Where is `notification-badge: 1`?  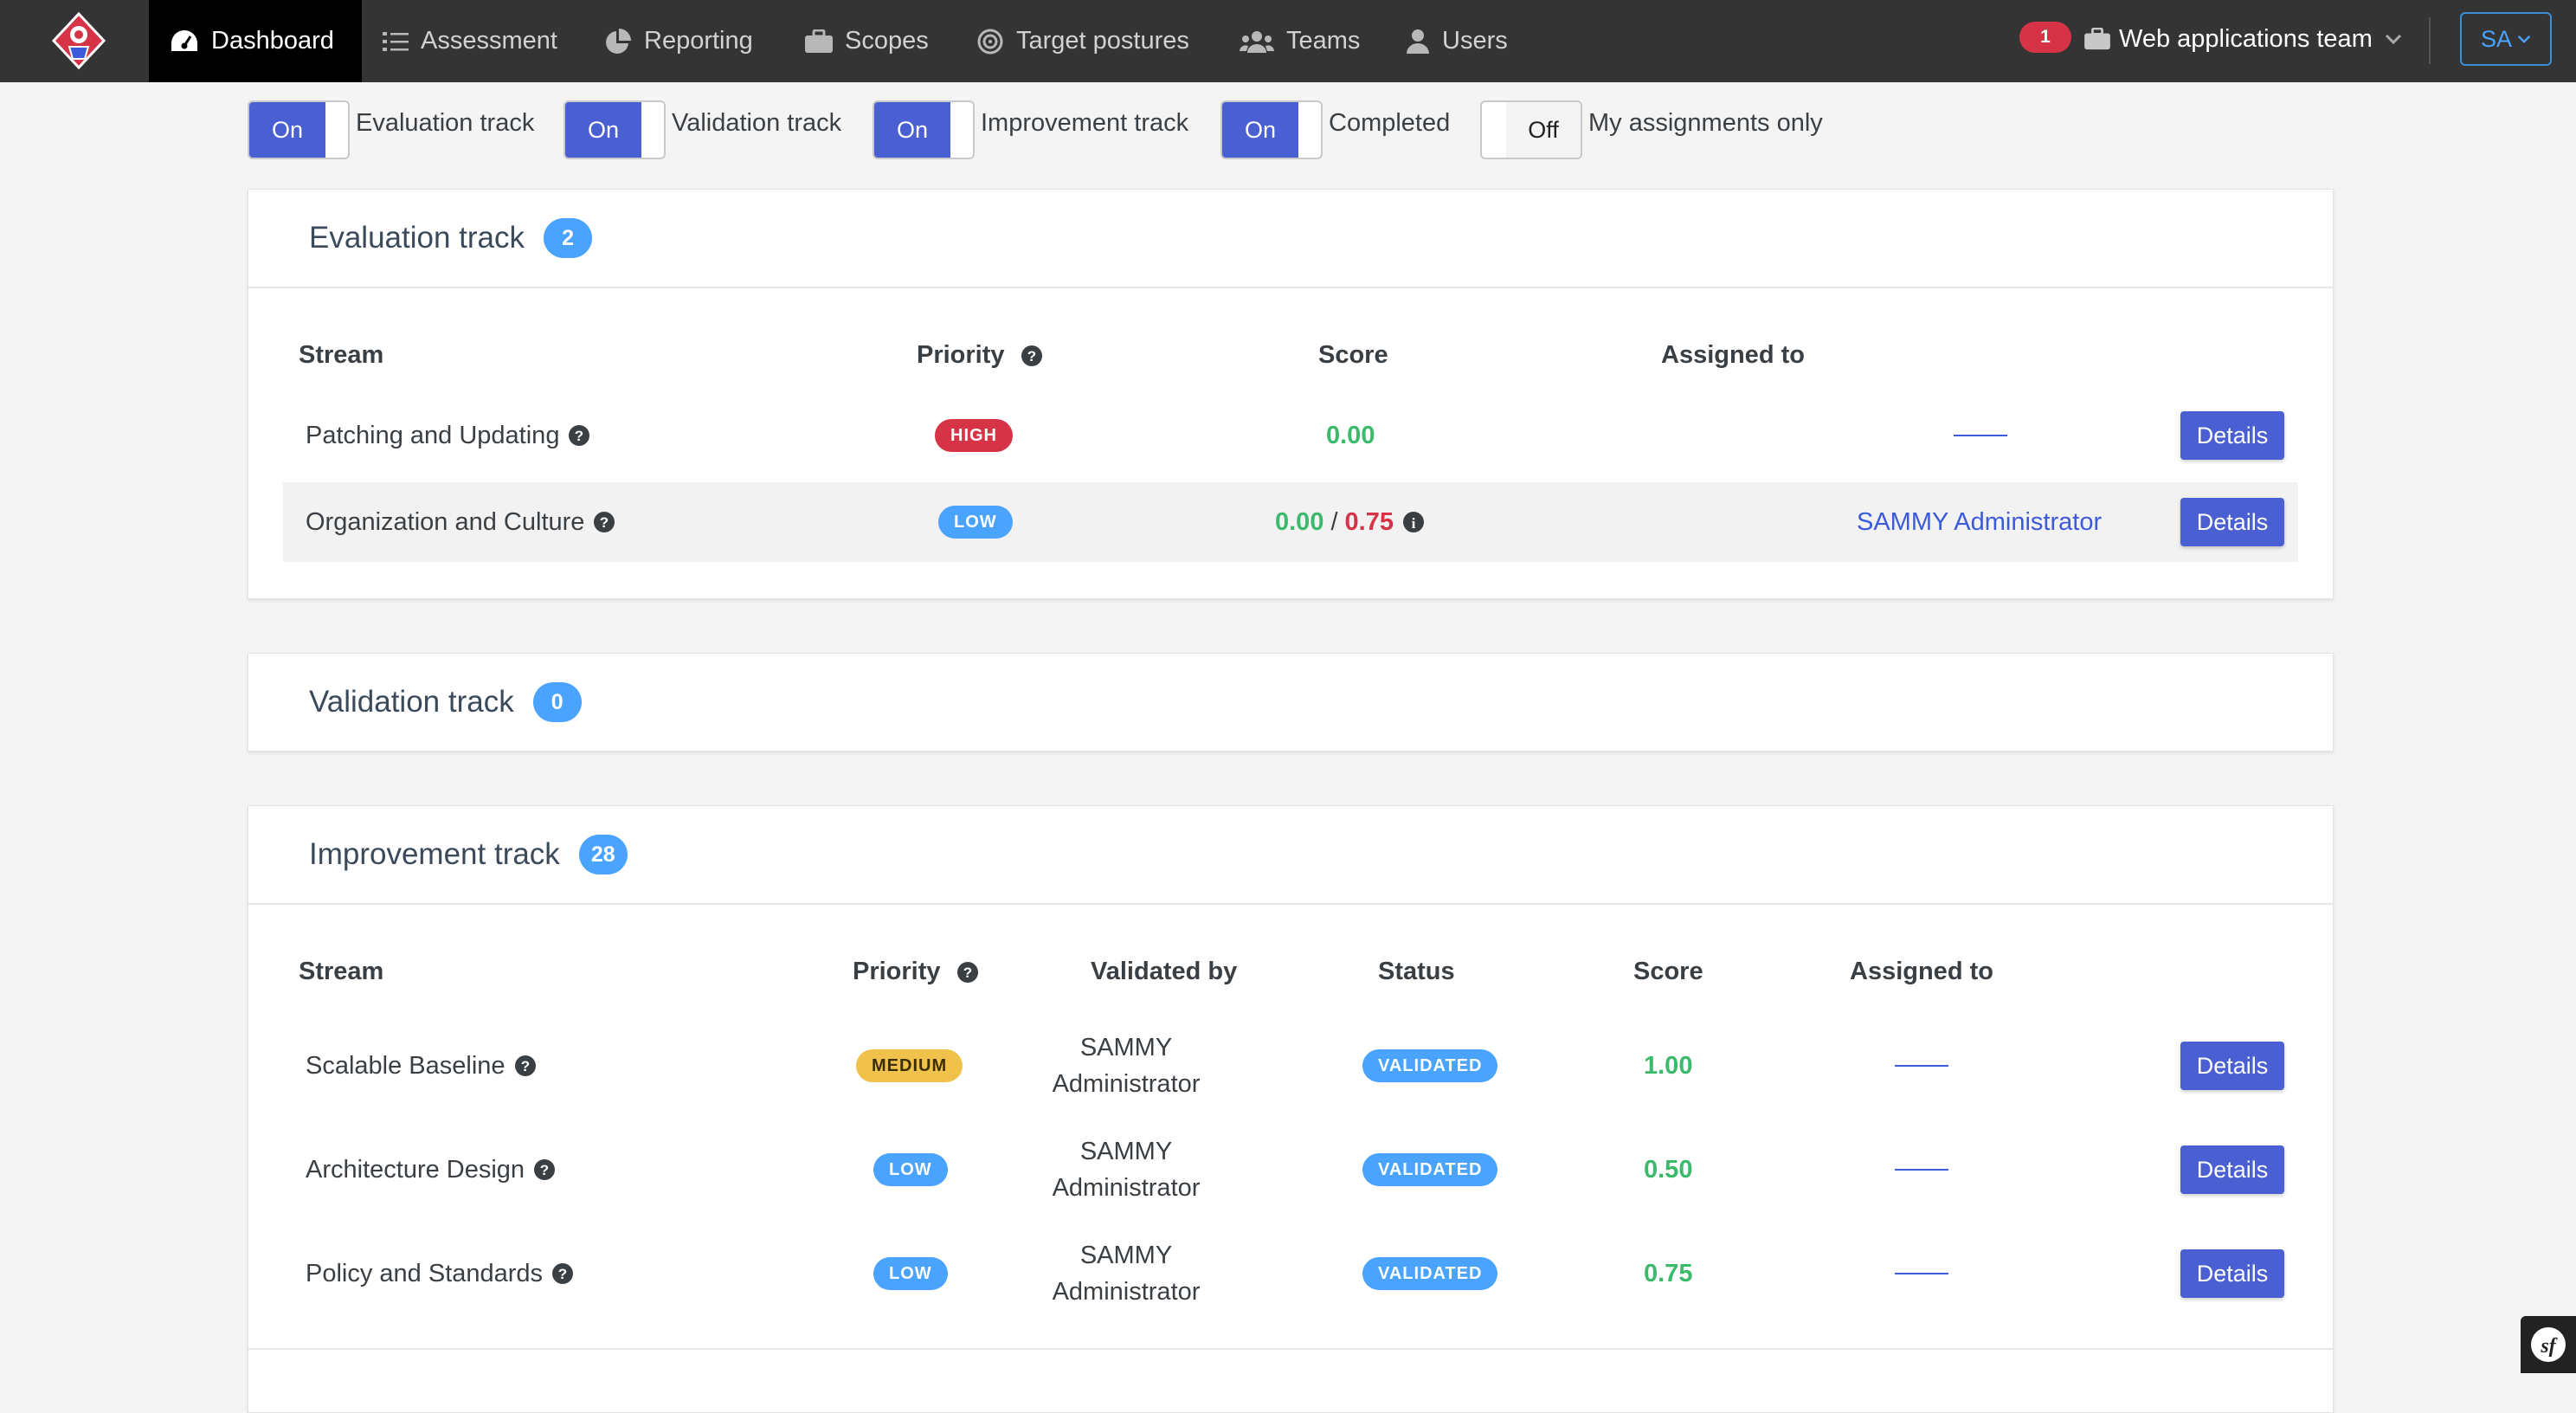 notification-badge: 1 is located at coordinates (2045, 37).